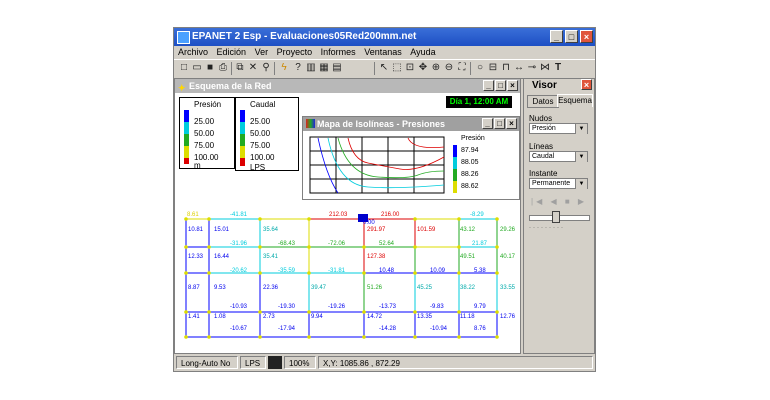 This screenshot has width=770, height=400. What do you see at coordinates (397, 68) in the screenshot?
I see `vertex-icon: ⬚` at bounding box center [397, 68].